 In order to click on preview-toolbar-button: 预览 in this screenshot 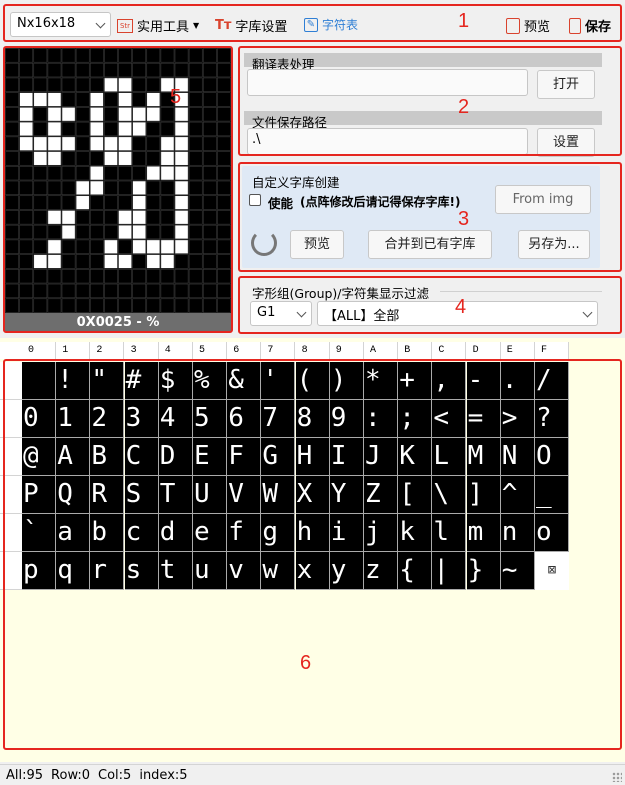, I will do `click(528, 25)`.